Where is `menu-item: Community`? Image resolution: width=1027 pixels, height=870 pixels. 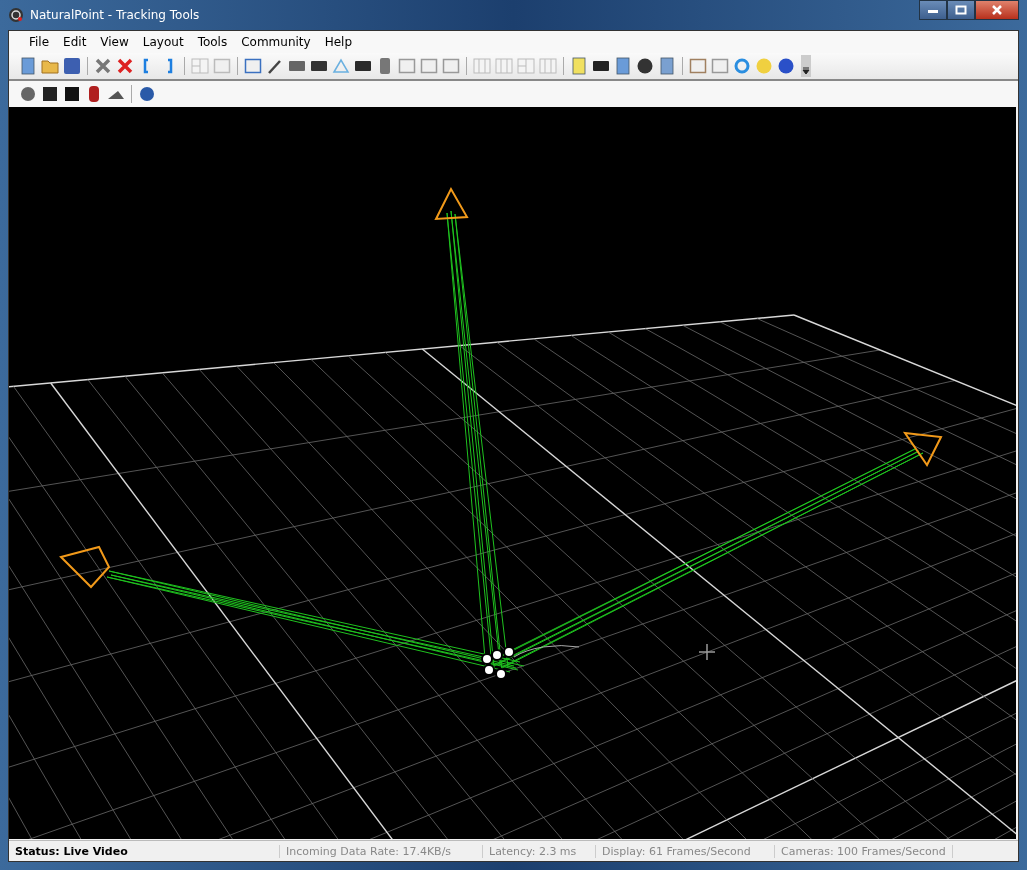 menu-item: Community is located at coordinates (276, 42).